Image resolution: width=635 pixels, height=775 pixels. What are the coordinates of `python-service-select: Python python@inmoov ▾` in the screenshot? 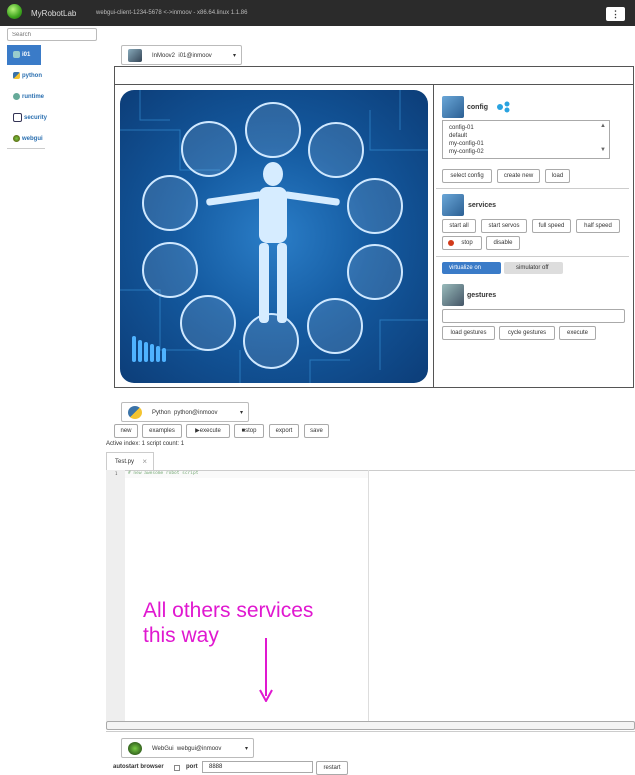 It's located at (185, 412).